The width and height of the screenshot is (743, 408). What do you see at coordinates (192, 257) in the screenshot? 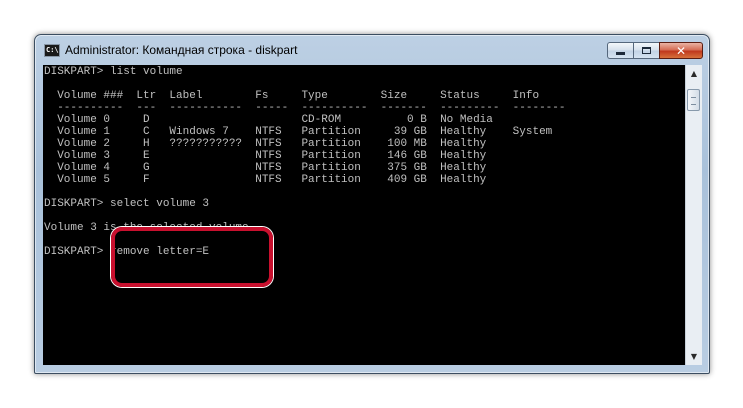
I see `highlight-annotation` at bounding box center [192, 257].